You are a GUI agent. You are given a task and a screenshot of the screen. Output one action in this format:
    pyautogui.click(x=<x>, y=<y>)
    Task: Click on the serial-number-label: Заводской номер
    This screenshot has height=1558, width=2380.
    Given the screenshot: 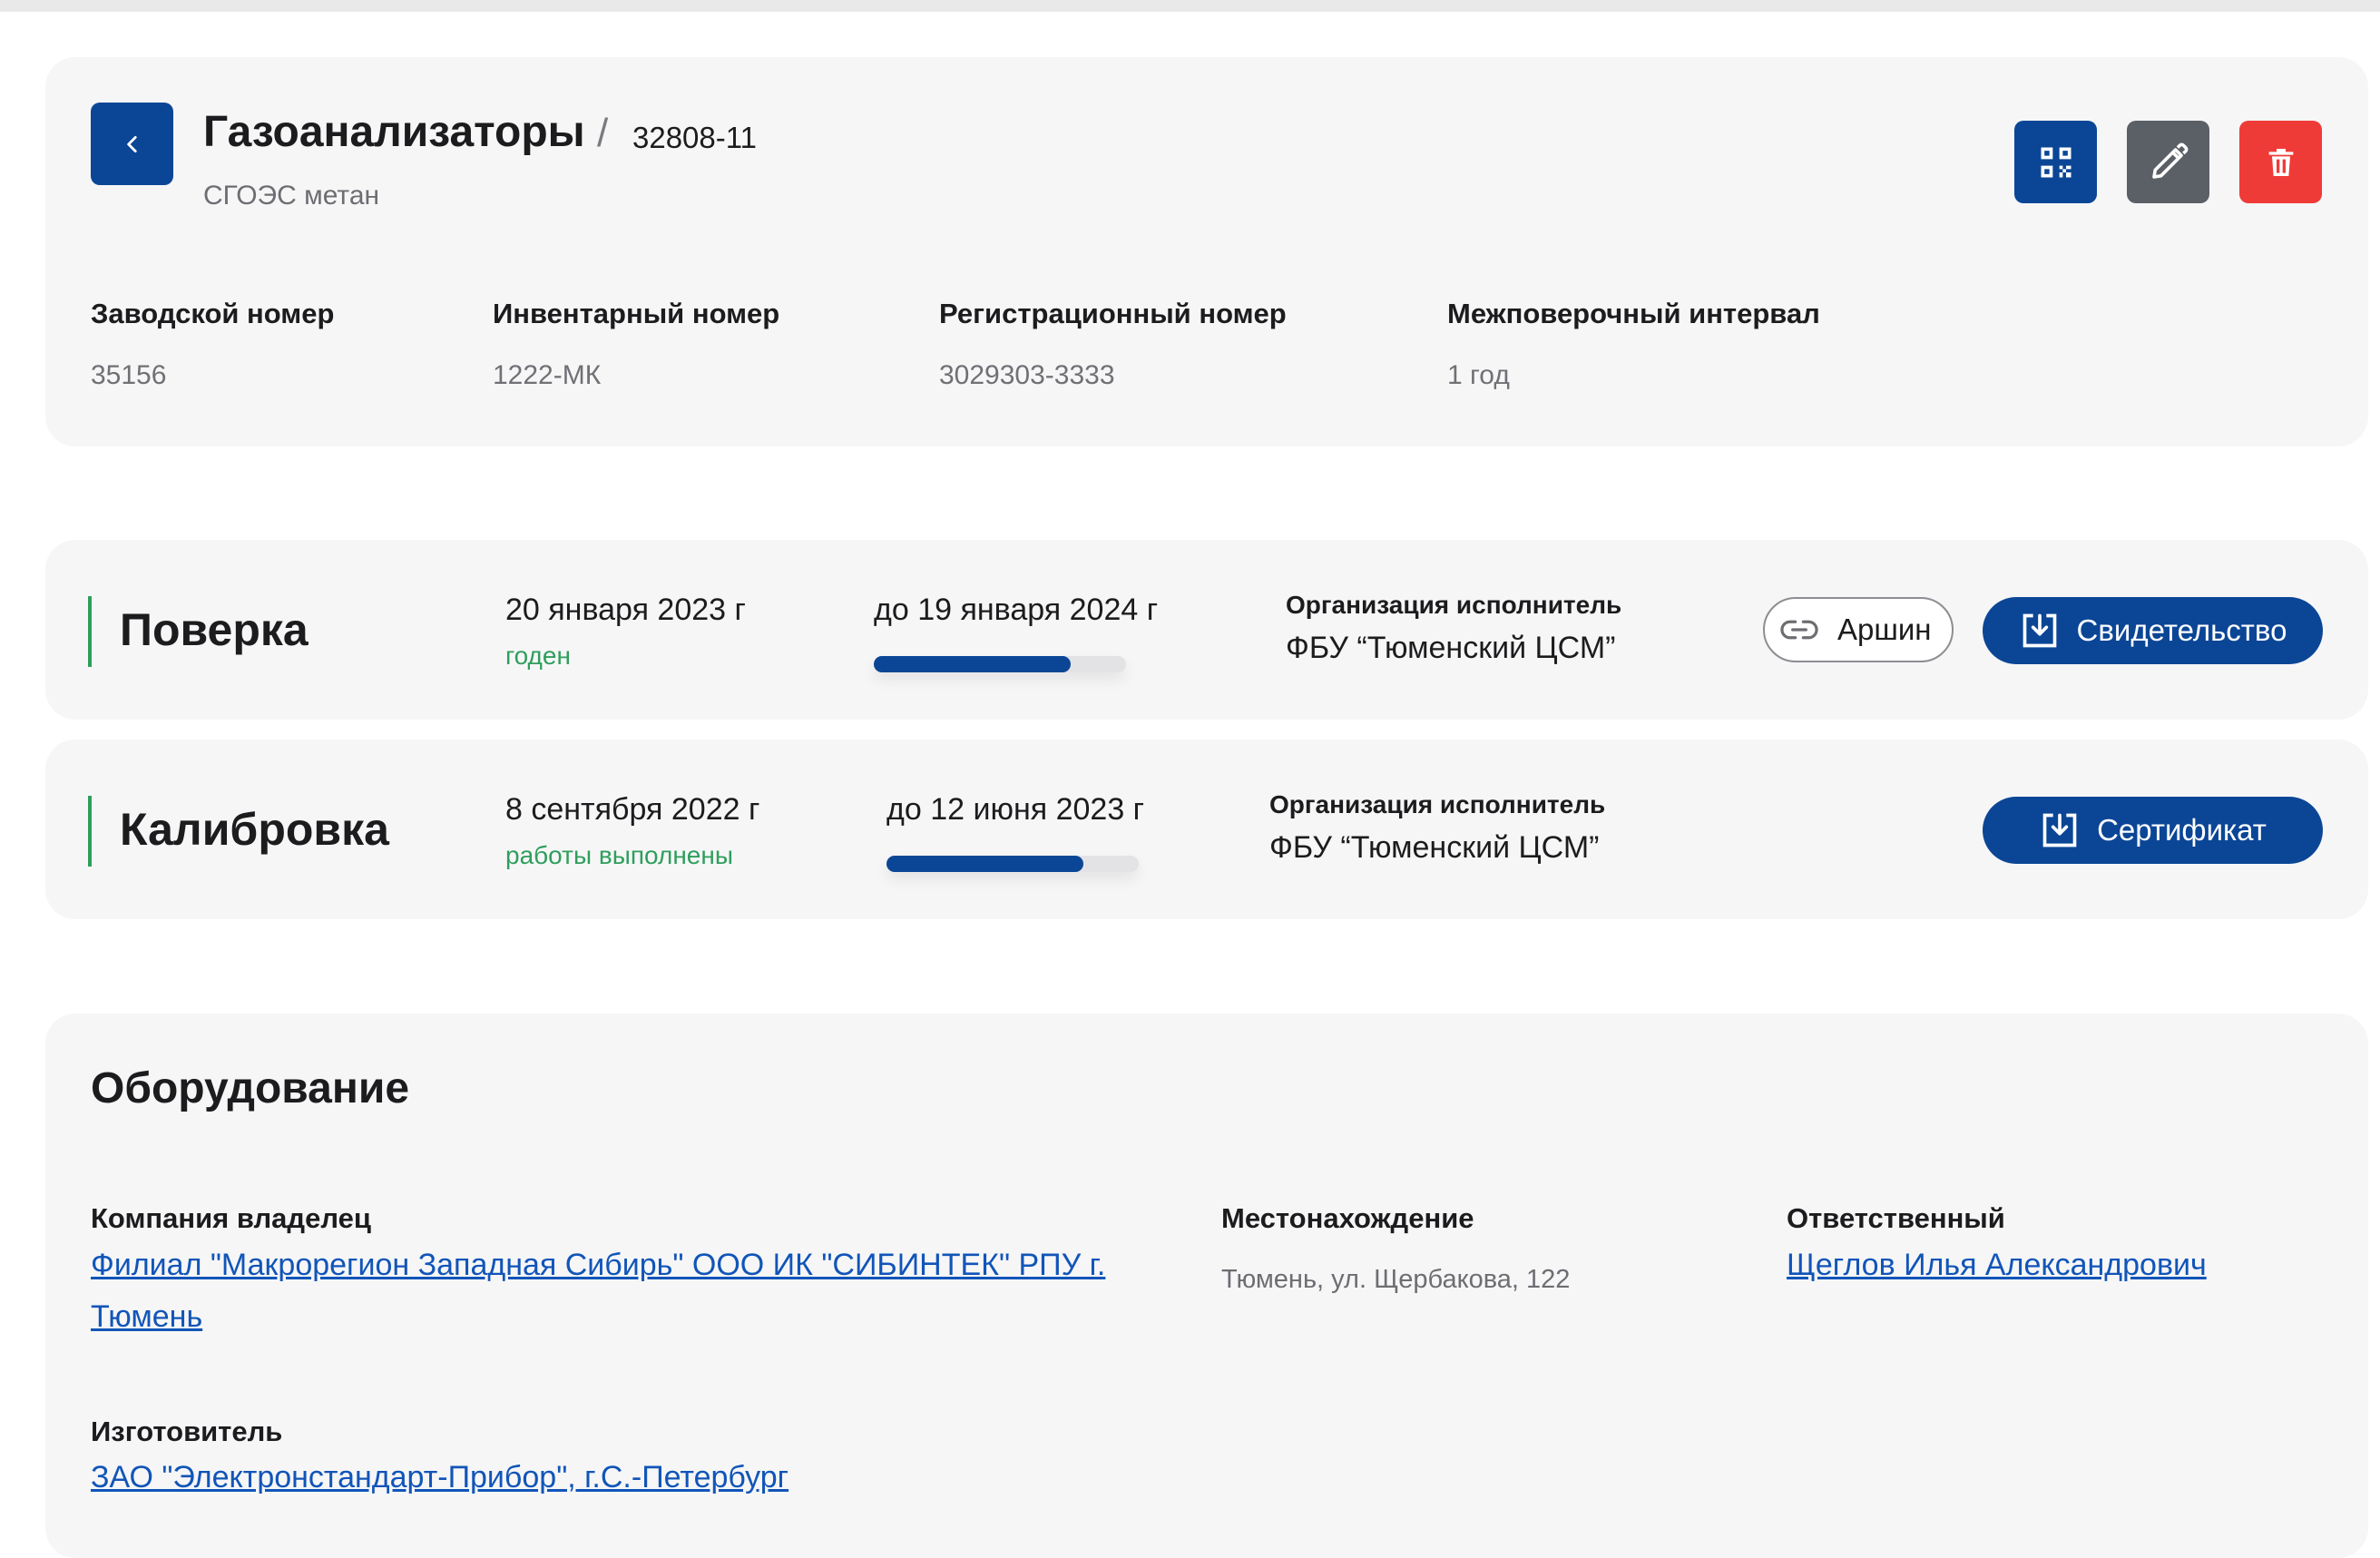 What is the action you would take?
    pyautogui.click(x=213, y=313)
    